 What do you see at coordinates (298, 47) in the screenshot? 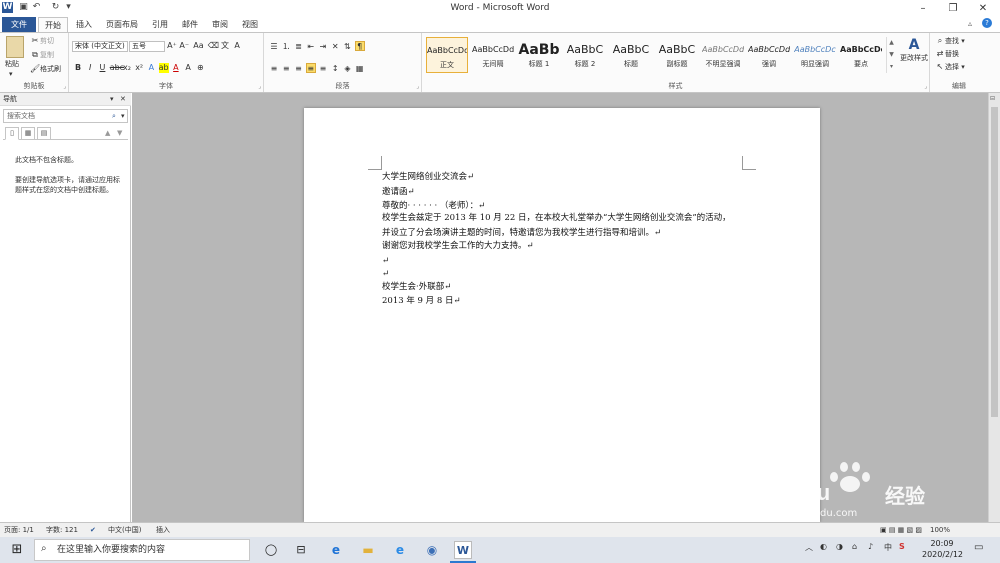
I see `multilevel-list-icon: ≣` at bounding box center [298, 47].